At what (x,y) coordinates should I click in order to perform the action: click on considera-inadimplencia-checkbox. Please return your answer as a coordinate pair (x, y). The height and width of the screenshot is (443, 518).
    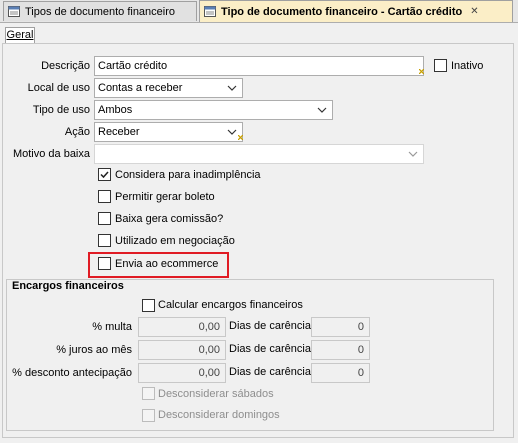
    Looking at the image, I should click on (104, 174).